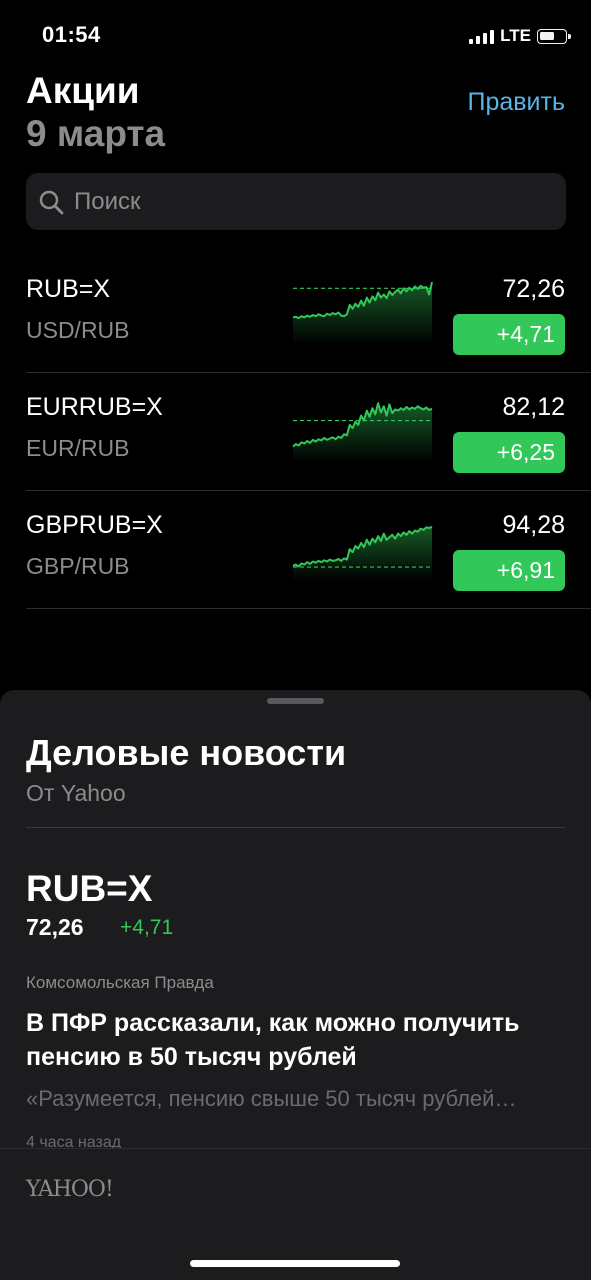 The height and width of the screenshot is (1280, 591). Describe the element at coordinates (509, 334) in the screenshot. I see `stock-change-badge: +4,71` at that location.